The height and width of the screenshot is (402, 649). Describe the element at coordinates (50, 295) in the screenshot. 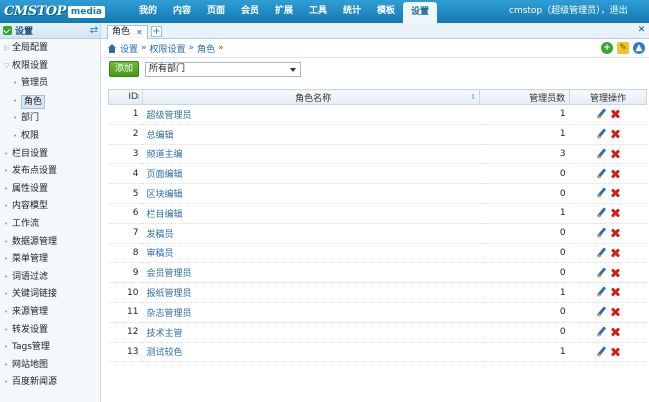

I see `sidebar-item-14: • 关键词链接` at that location.